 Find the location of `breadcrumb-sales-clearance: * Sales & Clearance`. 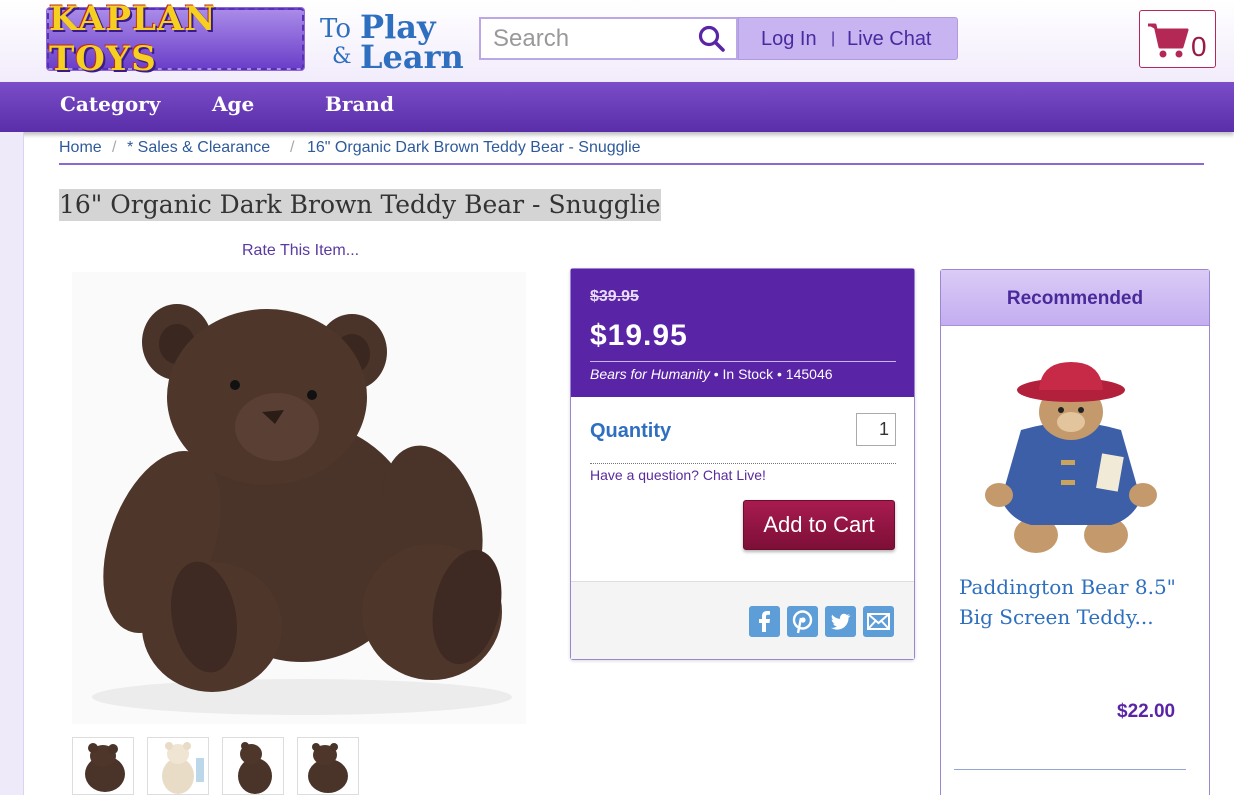

breadcrumb-sales-clearance: * Sales & Clearance is located at coordinates (198, 148).